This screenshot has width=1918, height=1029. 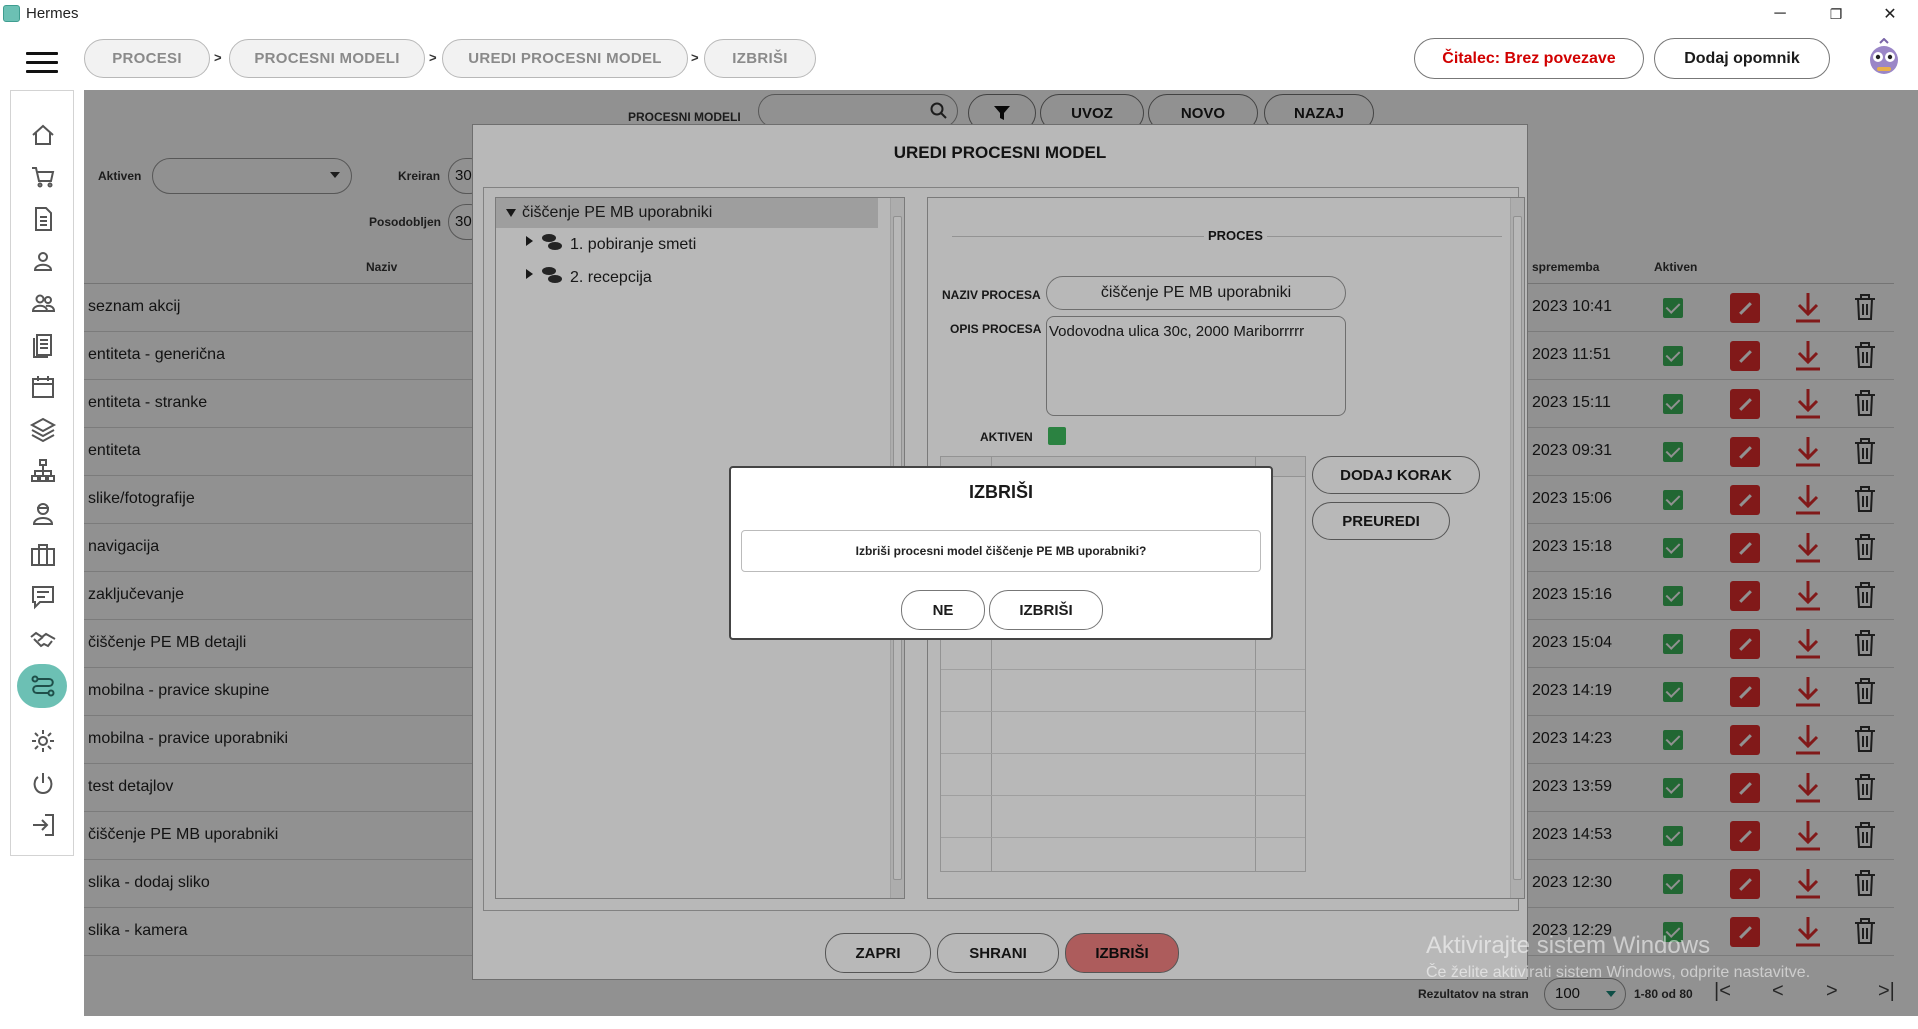 I want to click on home-icon, so click(x=43, y=135).